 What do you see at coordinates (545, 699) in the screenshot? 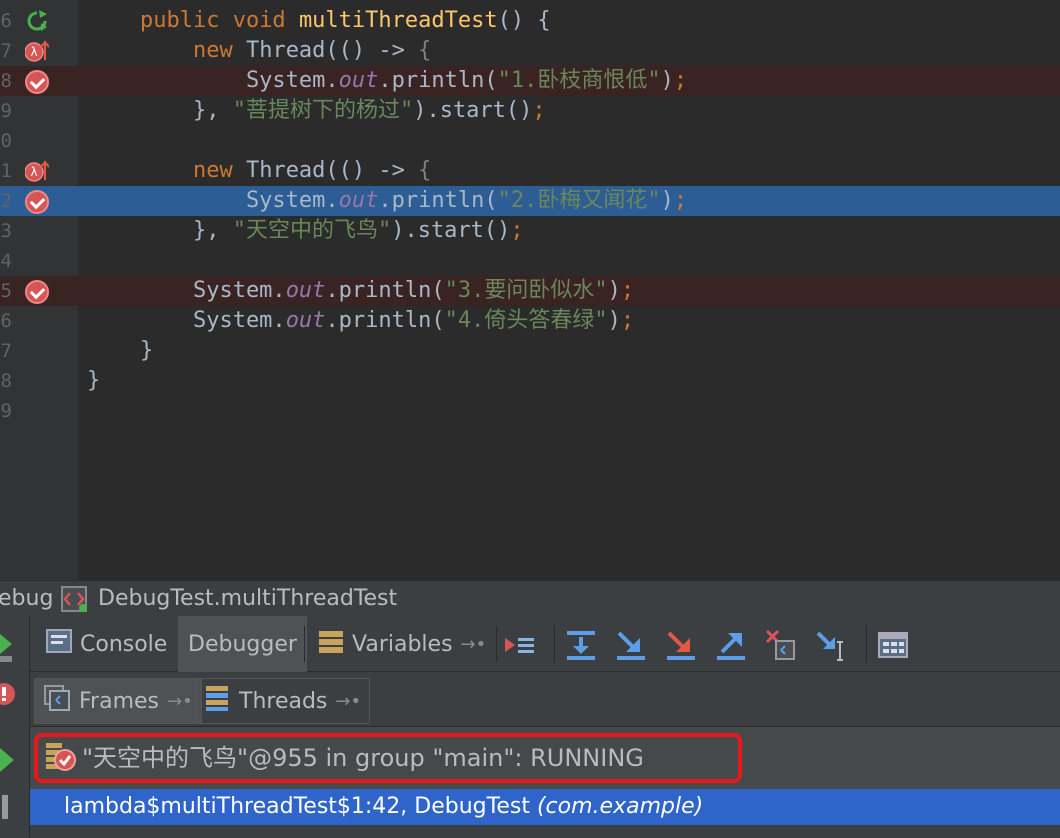
I see `debugger-subtab-bar: Frames →• Threads →•` at bounding box center [545, 699].